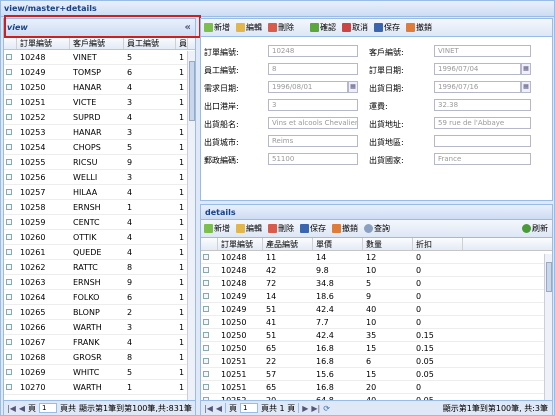  Describe the element at coordinates (99, 357) in the screenshot. I see `table-row: +10268GROSR81` at that location.